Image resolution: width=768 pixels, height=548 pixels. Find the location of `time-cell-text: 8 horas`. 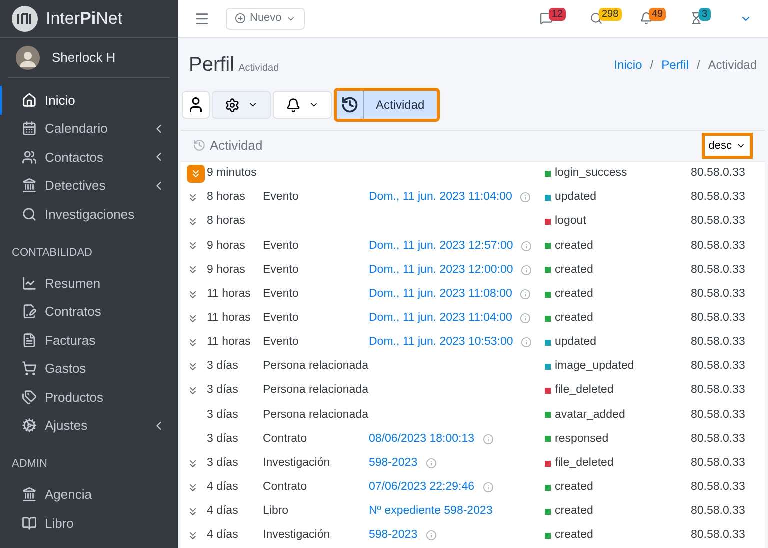

time-cell-text: 8 horas is located at coordinates (226, 198).